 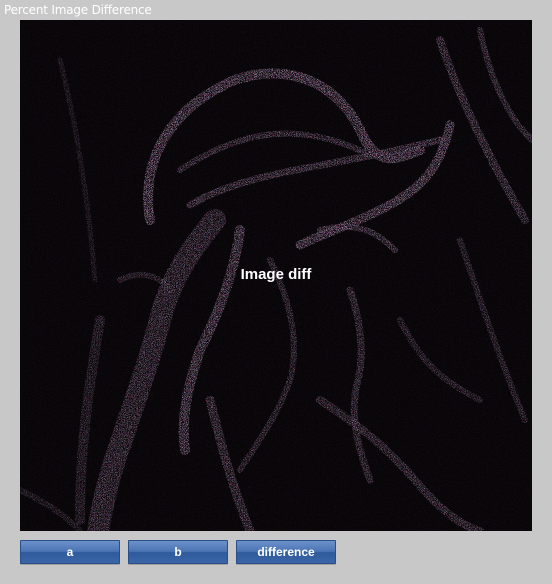 What do you see at coordinates (78, 10) in the screenshot?
I see `window-title: Percent Image Difference` at bounding box center [78, 10].